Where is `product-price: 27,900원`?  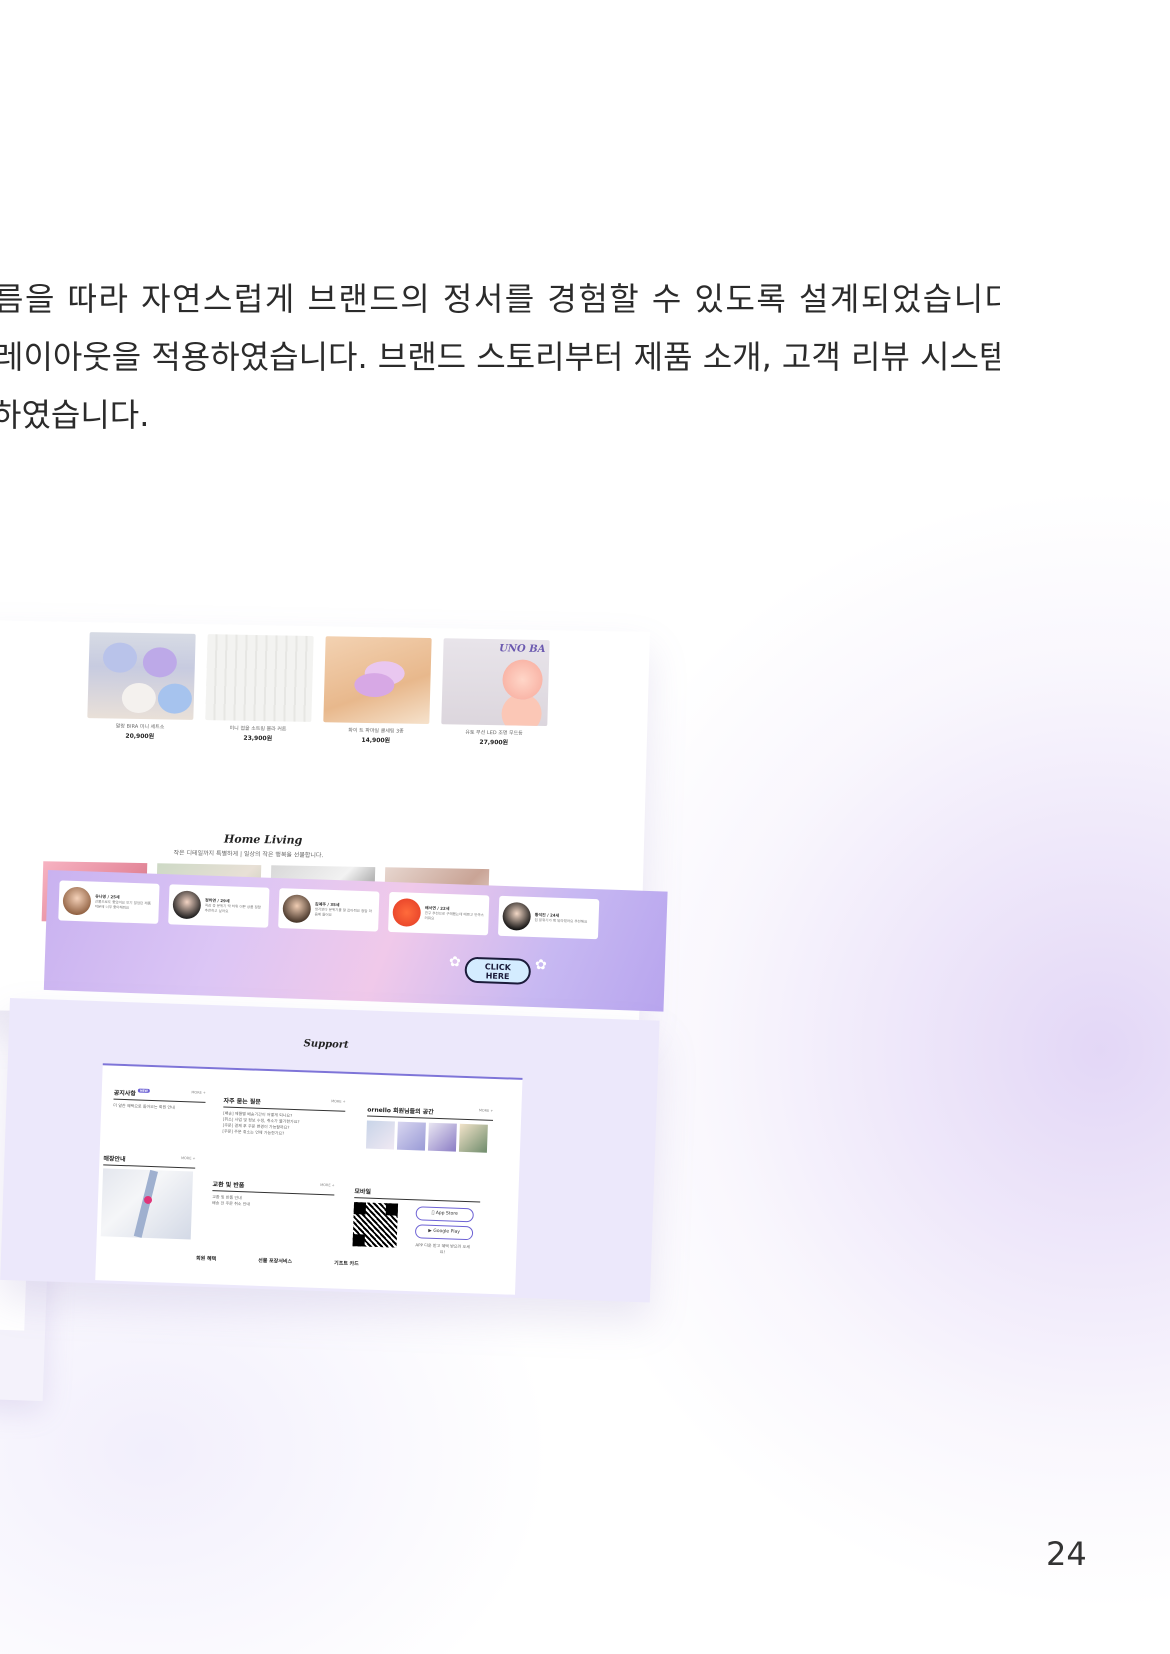 product-price: 27,900원 is located at coordinates (494, 742).